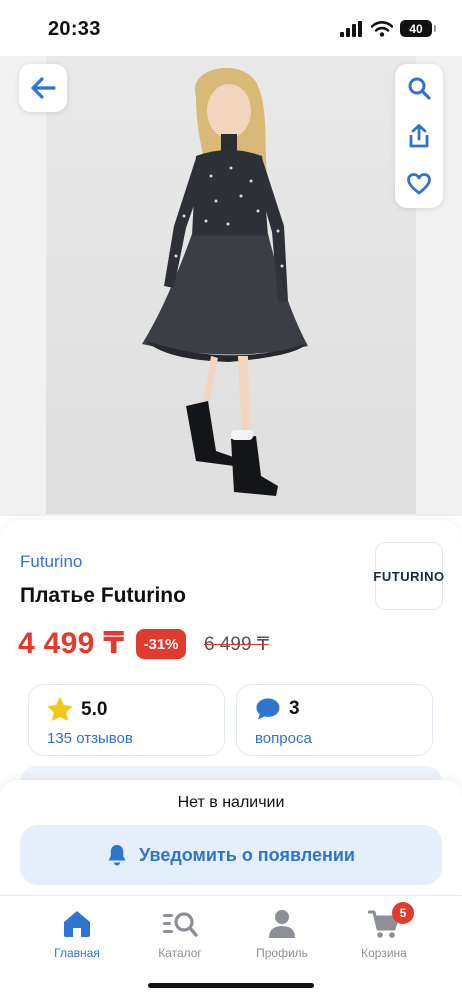 The image size is (462, 999). I want to click on rating-card: 5.0 135 отзывов, so click(126, 720).